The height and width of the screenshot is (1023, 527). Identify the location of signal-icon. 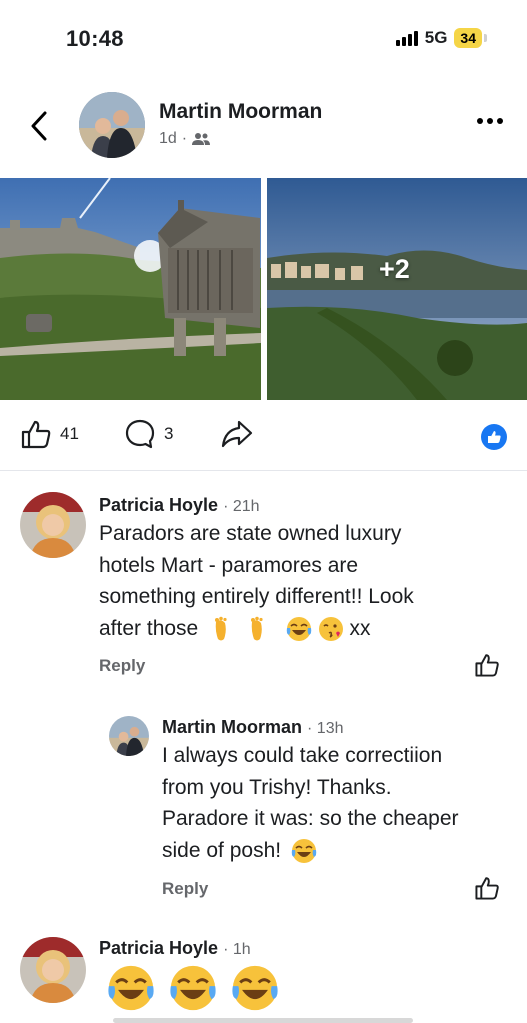
(406, 38).